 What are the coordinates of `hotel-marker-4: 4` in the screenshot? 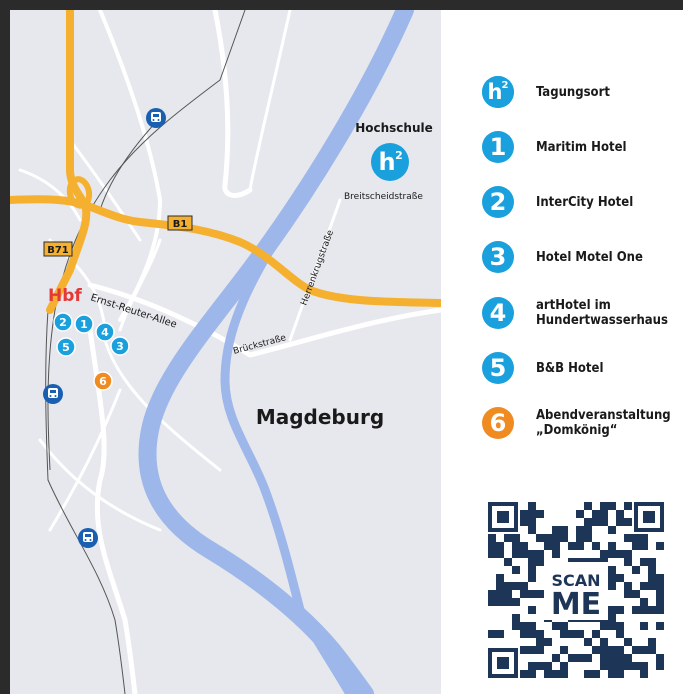 It's located at (105, 332).